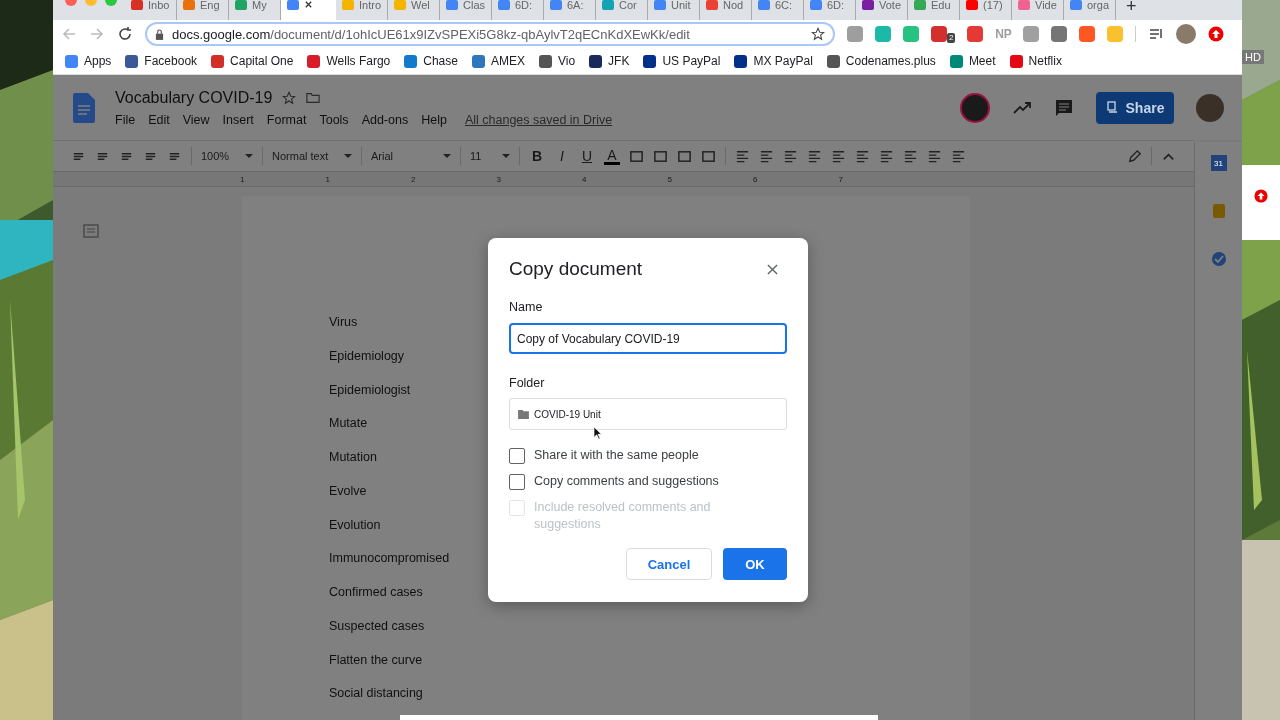 This screenshot has height=720, width=1280. What do you see at coordinates (1253, 57) in the screenshot?
I see `hd-badge: HD` at bounding box center [1253, 57].